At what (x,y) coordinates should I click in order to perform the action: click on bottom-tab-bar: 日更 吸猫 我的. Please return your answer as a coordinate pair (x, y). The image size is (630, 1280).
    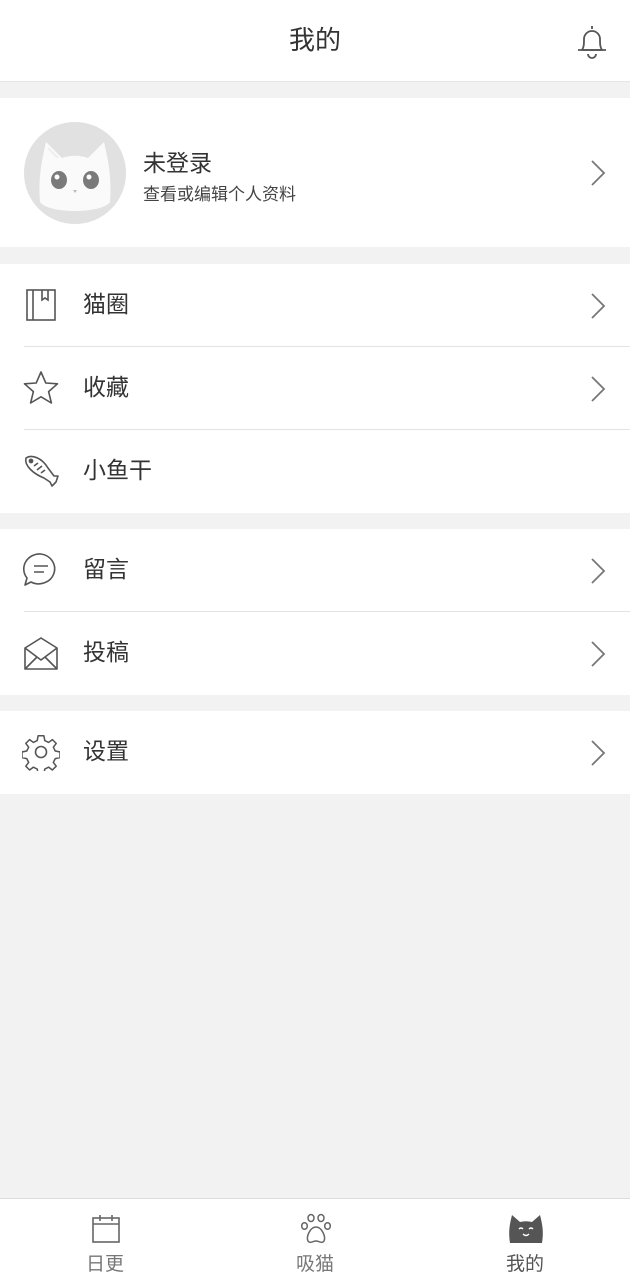
    Looking at the image, I should click on (315, 1239).